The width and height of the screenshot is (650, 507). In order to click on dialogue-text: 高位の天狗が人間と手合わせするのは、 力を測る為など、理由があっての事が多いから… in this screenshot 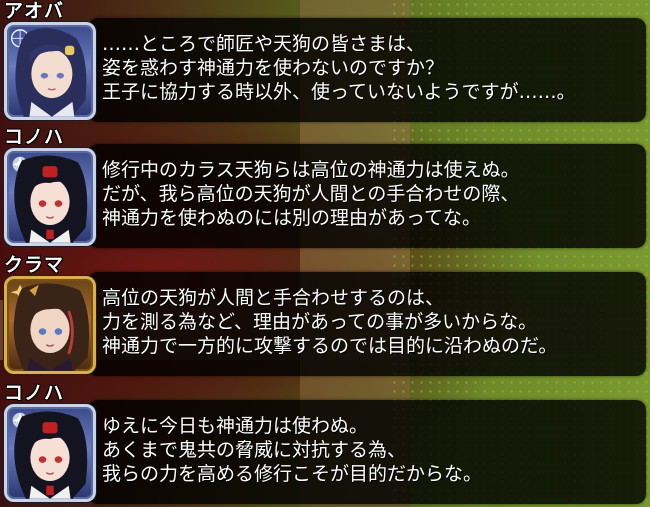, I will do `click(329, 322)`.